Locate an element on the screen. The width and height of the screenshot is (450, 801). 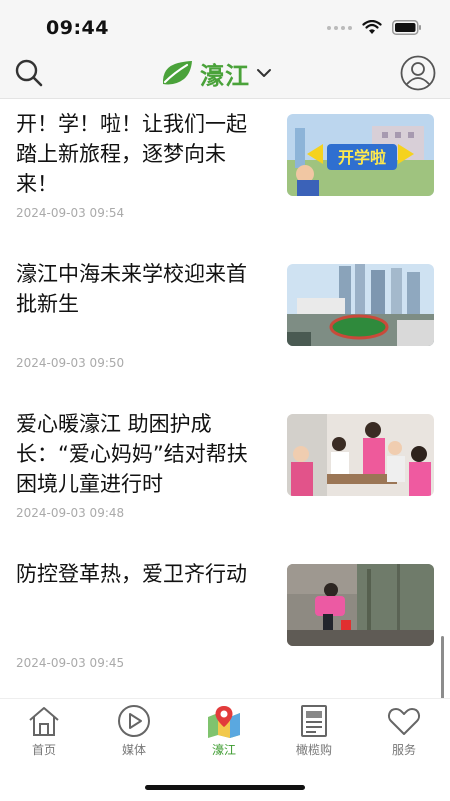
newspaper-icon is located at coordinates (314, 721).